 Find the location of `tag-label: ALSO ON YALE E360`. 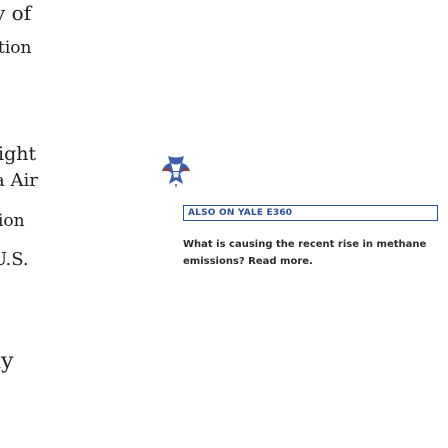

tag-label: ALSO ON YALE E360 is located at coordinates (240, 213).